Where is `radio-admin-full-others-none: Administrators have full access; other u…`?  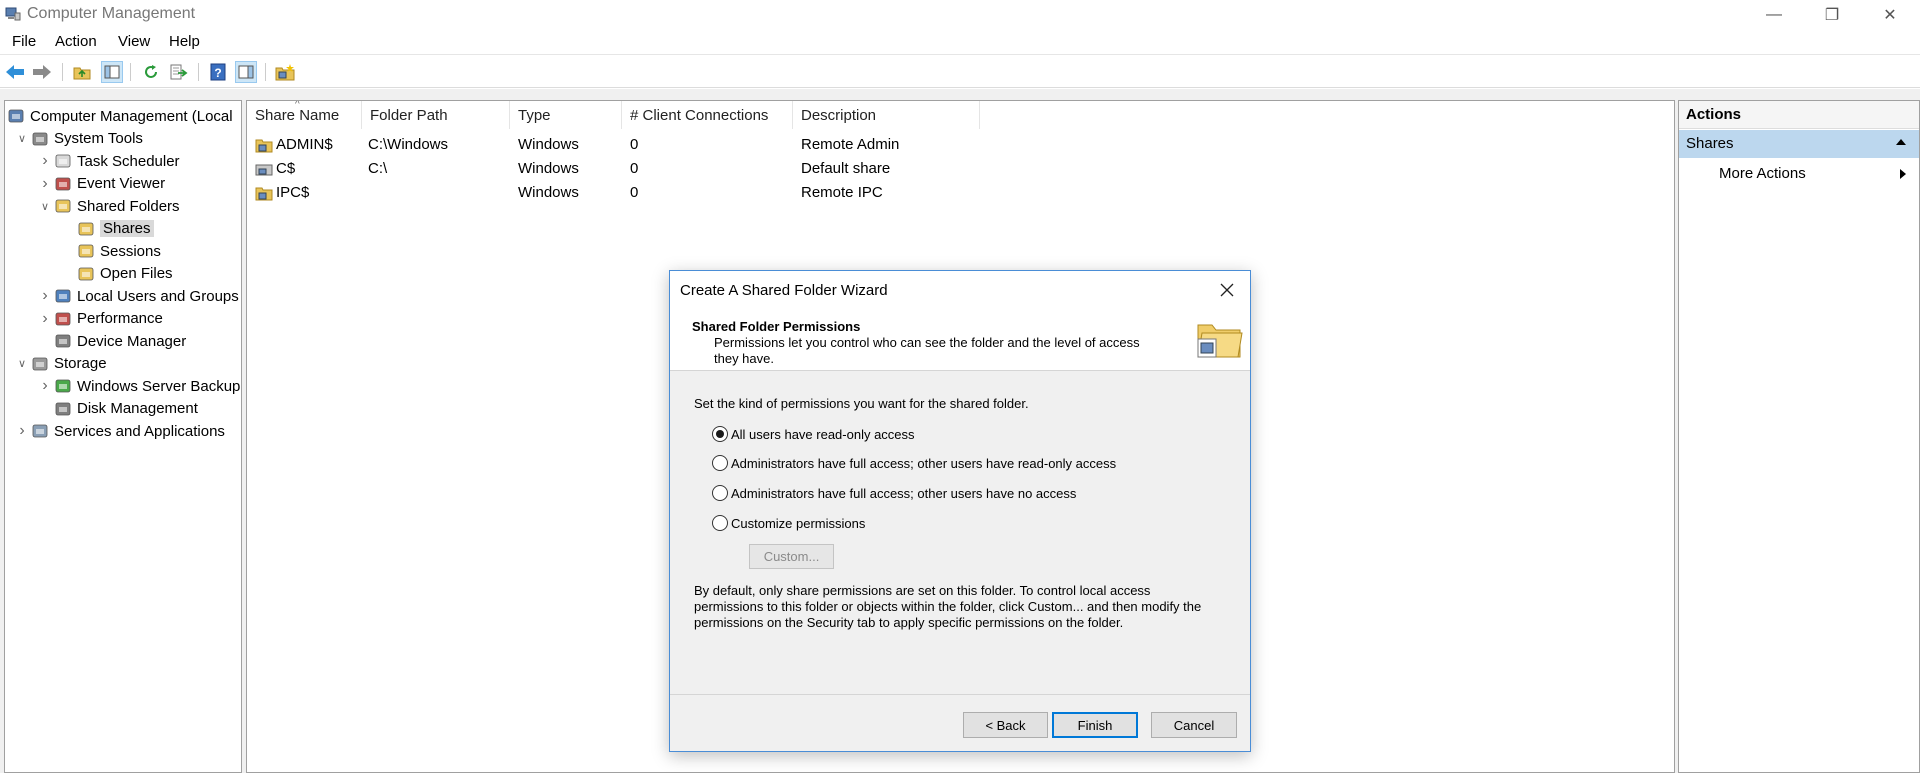 radio-admin-full-others-none: Administrators have full access; other u… is located at coordinates (894, 493).